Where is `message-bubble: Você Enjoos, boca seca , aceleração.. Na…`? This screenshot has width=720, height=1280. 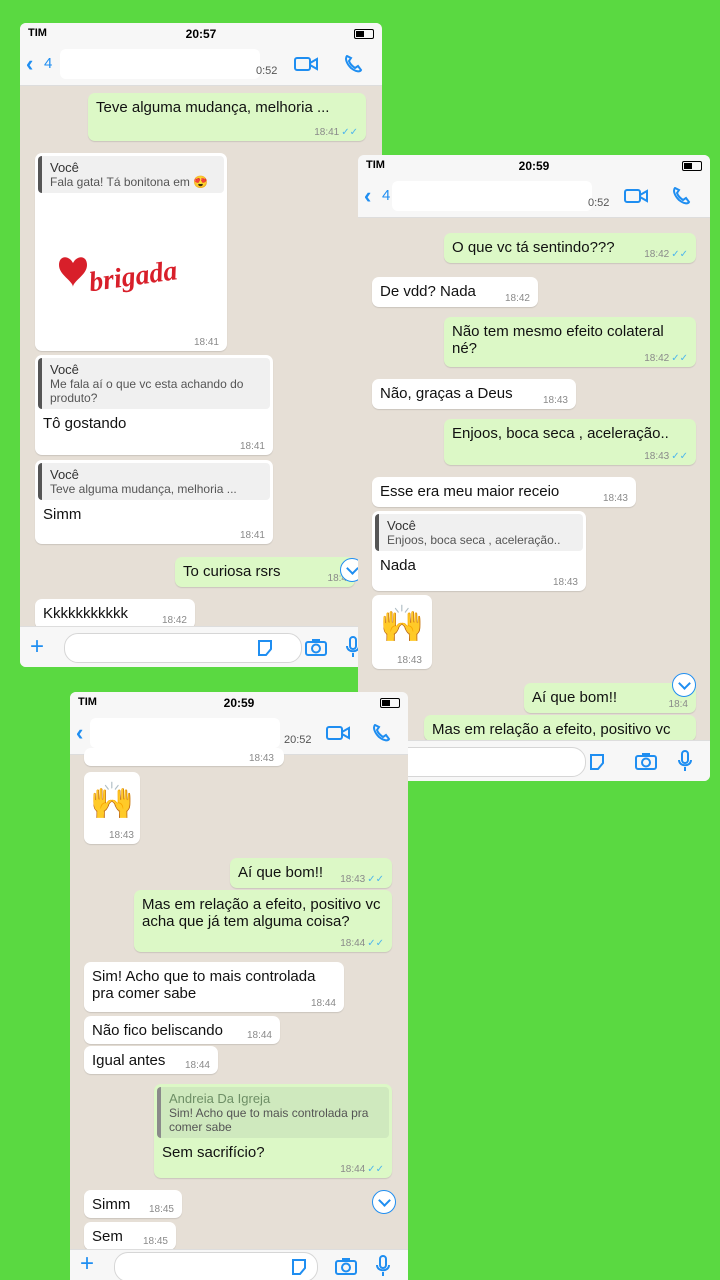 message-bubble: Você Enjoos, boca seca , aceleração.. Na… is located at coordinates (479, 551).